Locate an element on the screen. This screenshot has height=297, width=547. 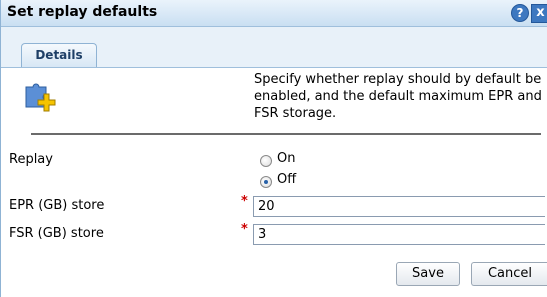
epr-store-field is located at coordinates (399, 206).